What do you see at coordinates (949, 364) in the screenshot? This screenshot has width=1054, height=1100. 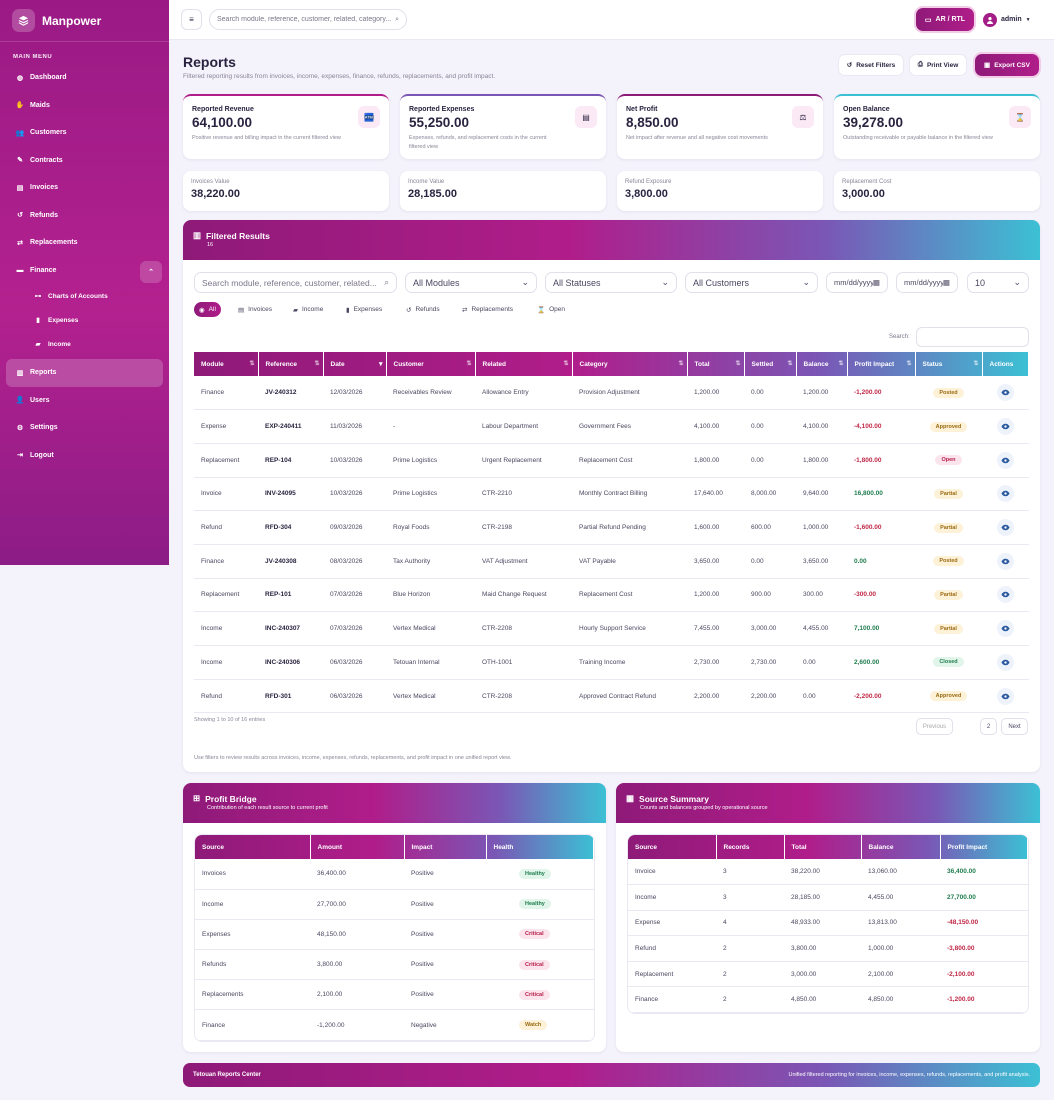 I see `col-status: Status` at bounding box center [949, 364].